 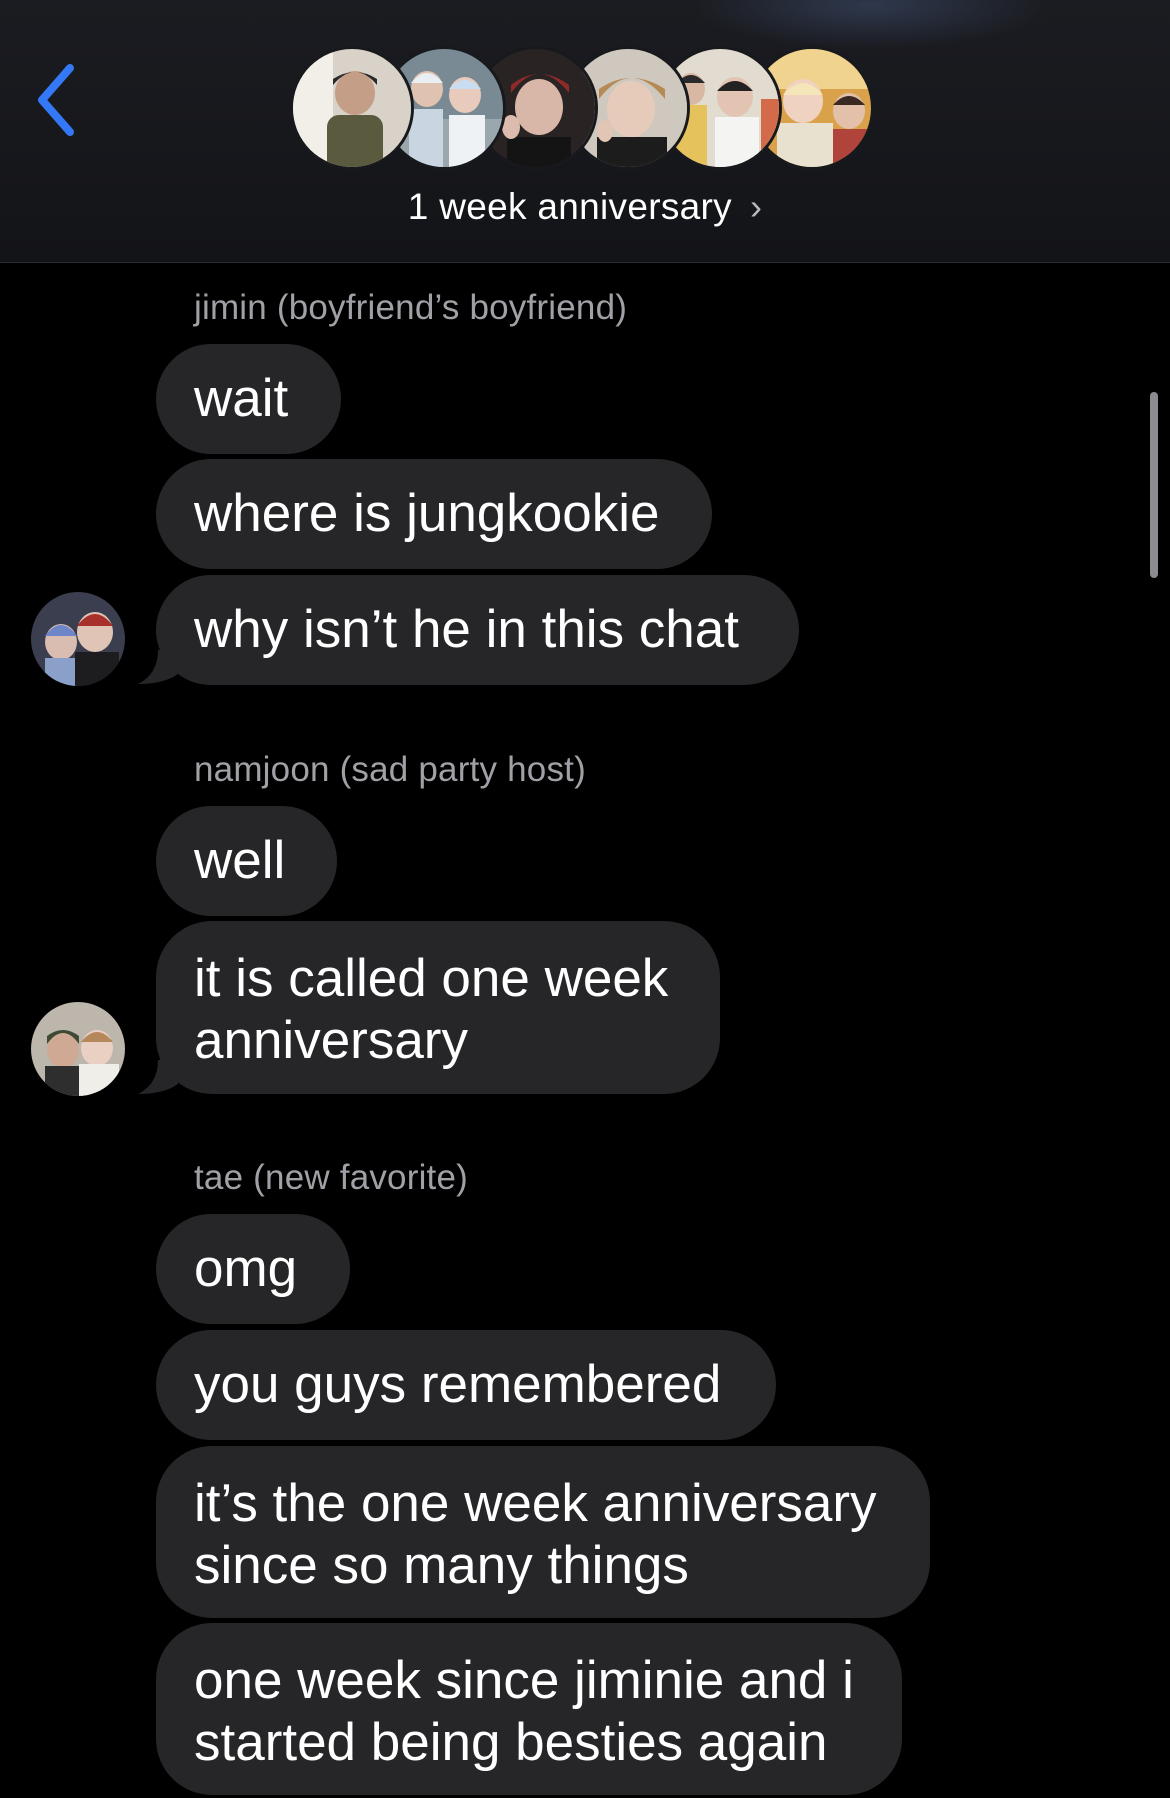 What do you see at coordinates (246, 861) in the screenshot?
I see `message-bubble: well` at bounding box center [246, 861].